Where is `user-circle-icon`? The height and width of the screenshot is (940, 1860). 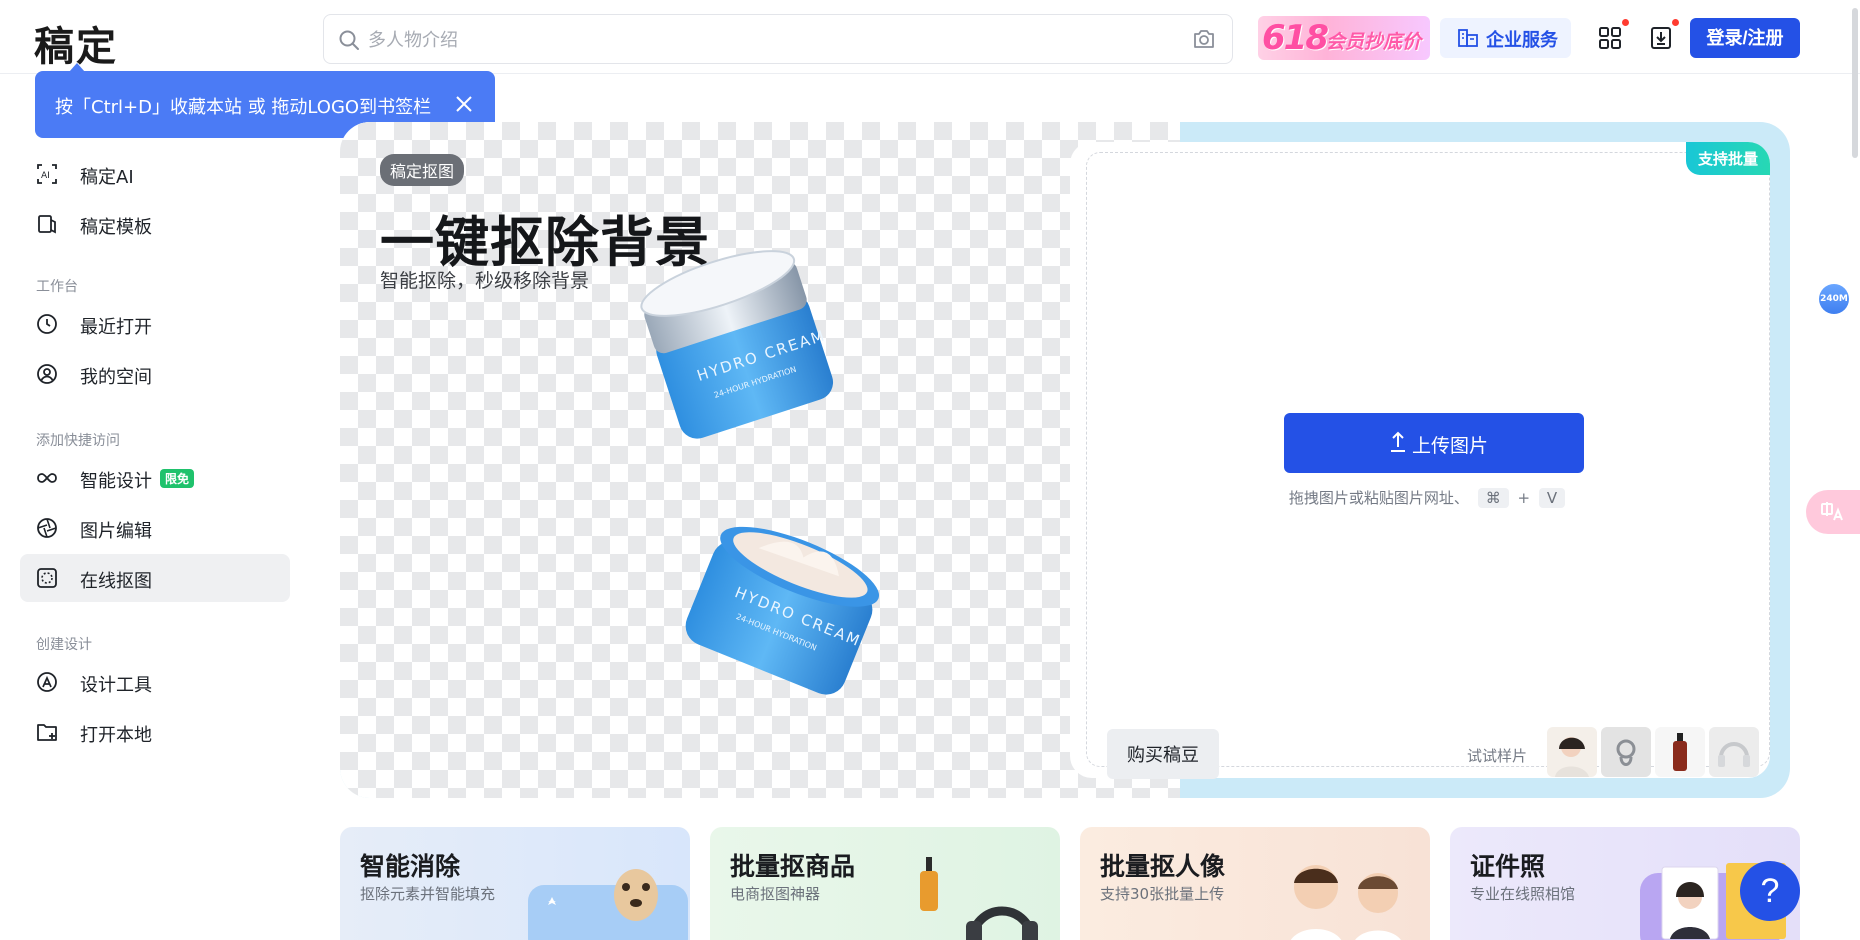
user-circle-icon is located at coordinates (47, 374).